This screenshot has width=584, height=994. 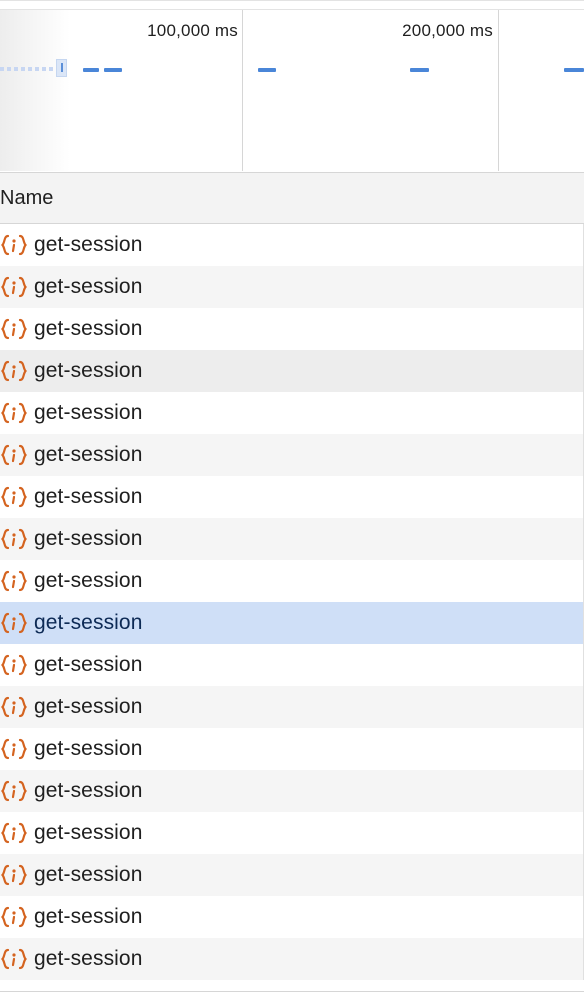 I want to click on name-column-header: Name, so click(x=26, y=198).